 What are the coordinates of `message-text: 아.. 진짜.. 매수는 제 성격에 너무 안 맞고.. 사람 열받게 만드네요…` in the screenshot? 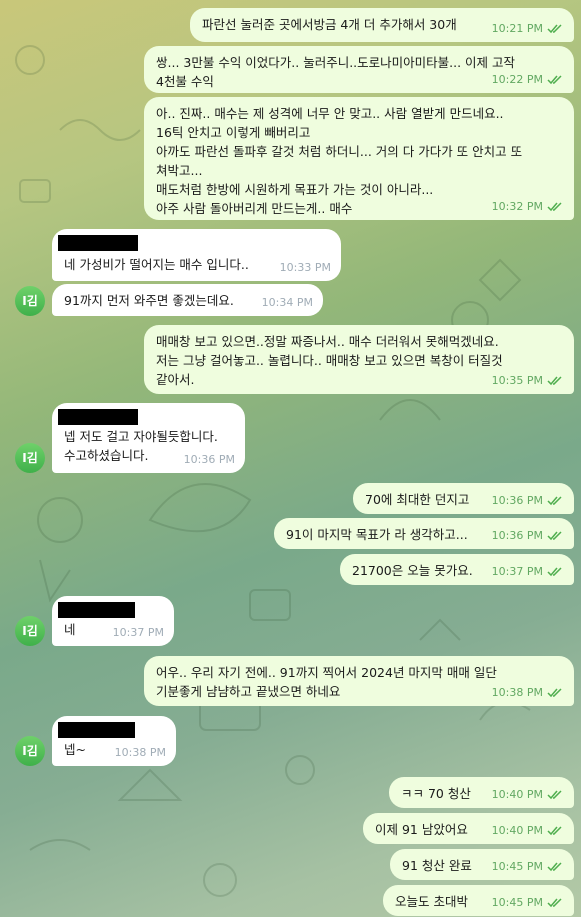 It's located at (339, 161).